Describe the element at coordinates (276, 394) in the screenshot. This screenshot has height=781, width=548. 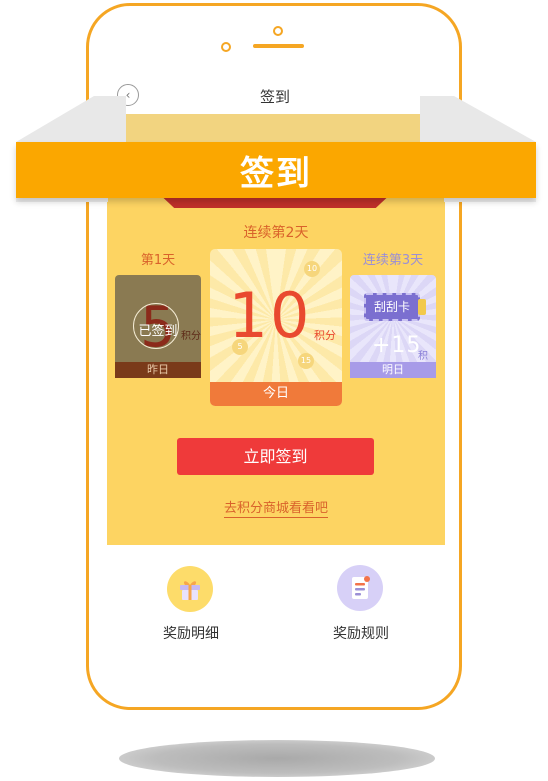
I see `today-footer: 今日` at that location.